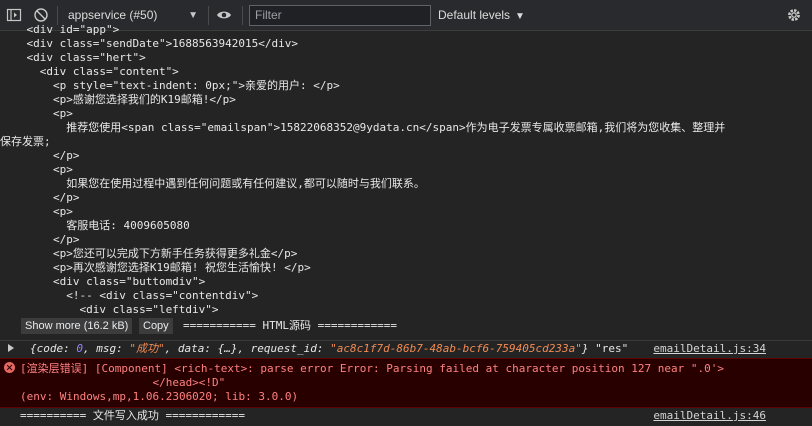 This screenshot has height=426, width=812. I want to click on expand-triangle-icon, so click(11, 348).